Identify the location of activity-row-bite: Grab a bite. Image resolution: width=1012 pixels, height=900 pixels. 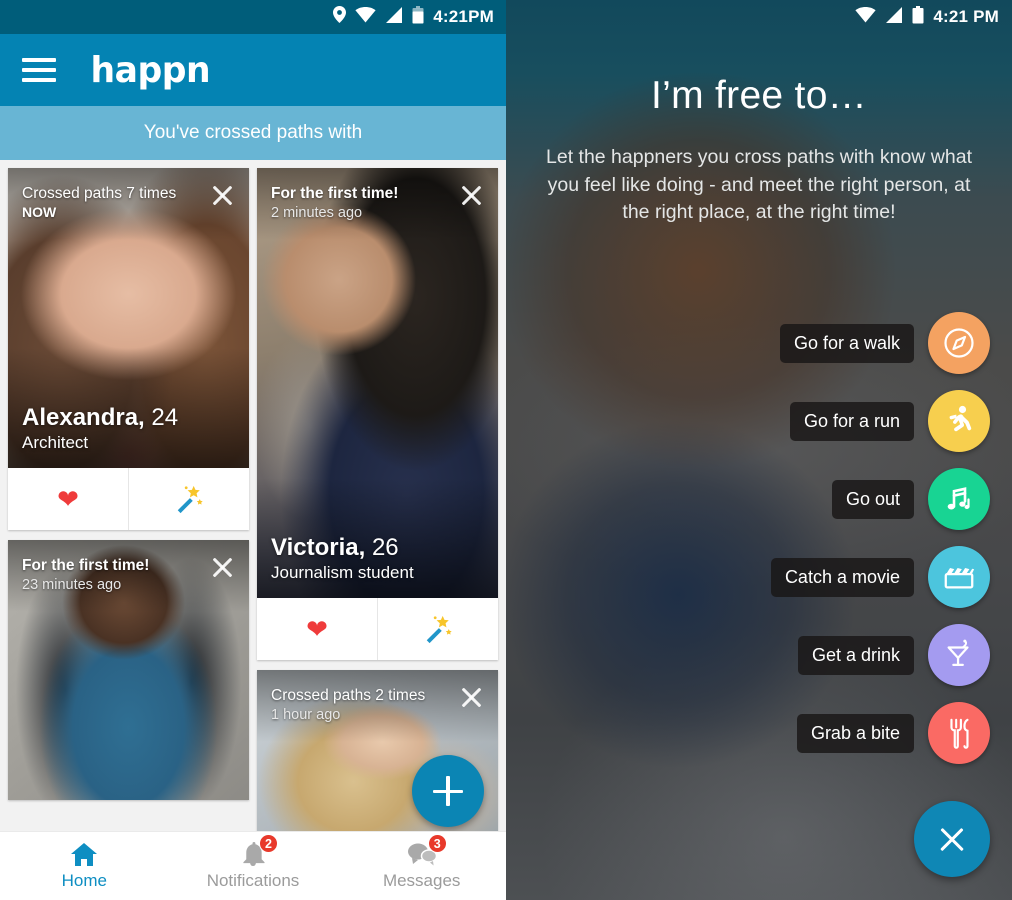
(880, 733).